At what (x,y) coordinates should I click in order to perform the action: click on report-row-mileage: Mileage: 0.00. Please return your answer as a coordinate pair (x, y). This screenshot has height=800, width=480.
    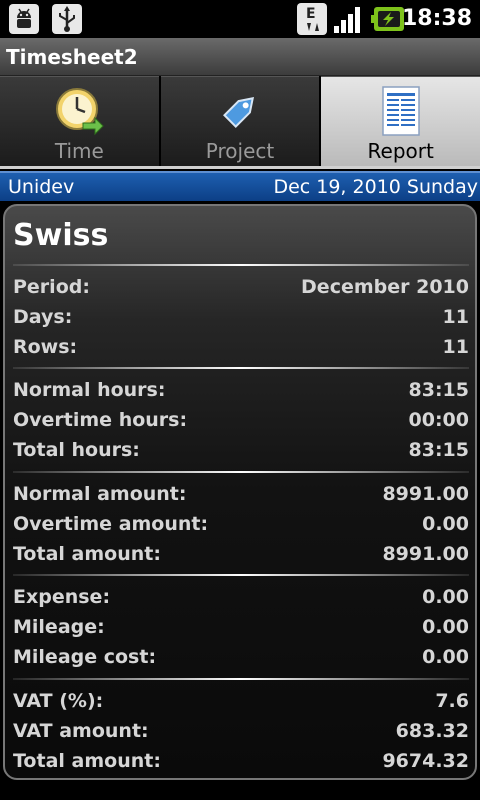
    Looking at the image, I should click on (241, 627).